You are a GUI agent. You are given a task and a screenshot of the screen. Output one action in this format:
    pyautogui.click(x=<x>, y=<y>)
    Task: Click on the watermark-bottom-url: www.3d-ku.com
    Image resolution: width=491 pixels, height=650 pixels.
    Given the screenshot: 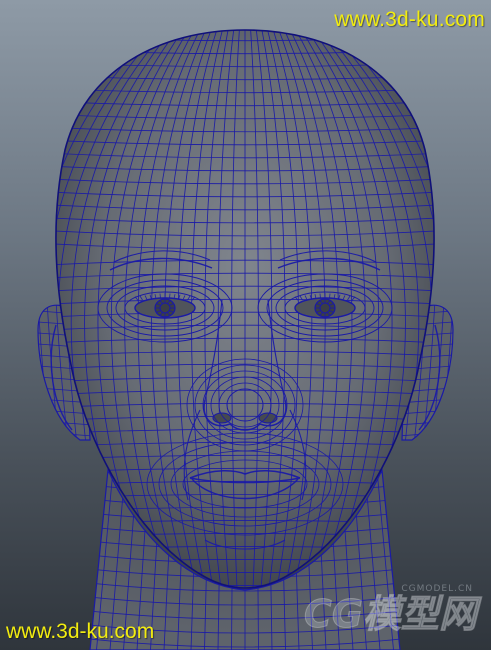 What is the action you would take?
    pyautogui.click(x=80, y=631)
    